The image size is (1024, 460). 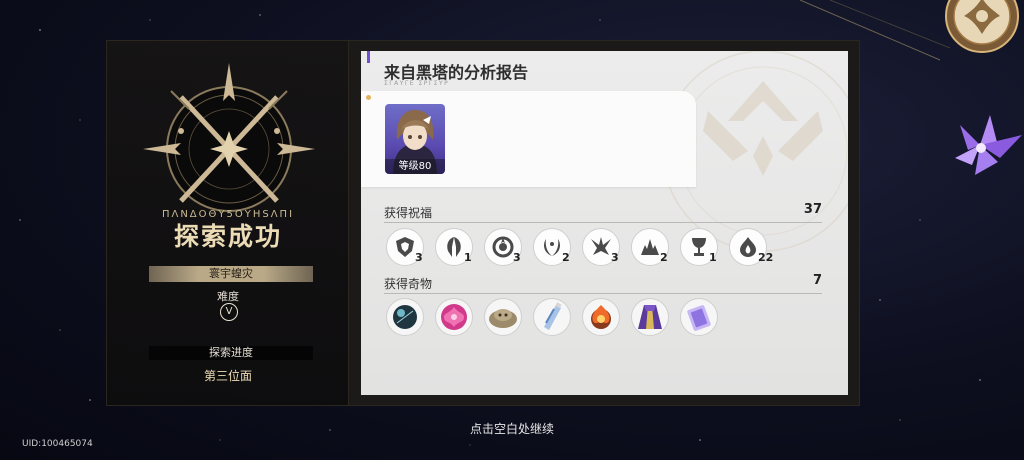 I want to click on laurel-icon, so click(x=552, y=247).